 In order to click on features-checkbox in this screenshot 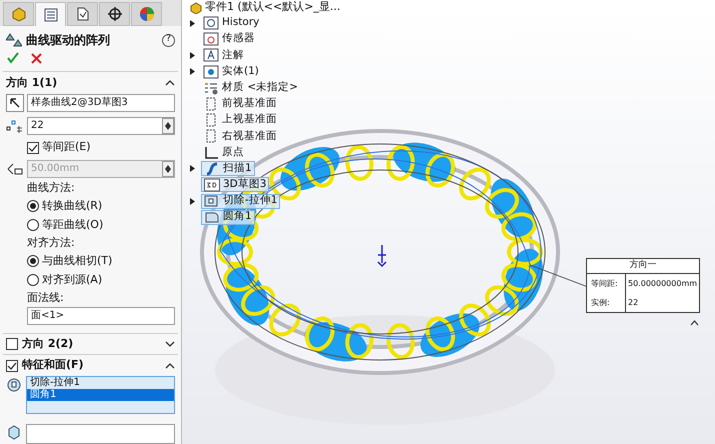, I will do `click(12, 366)`.